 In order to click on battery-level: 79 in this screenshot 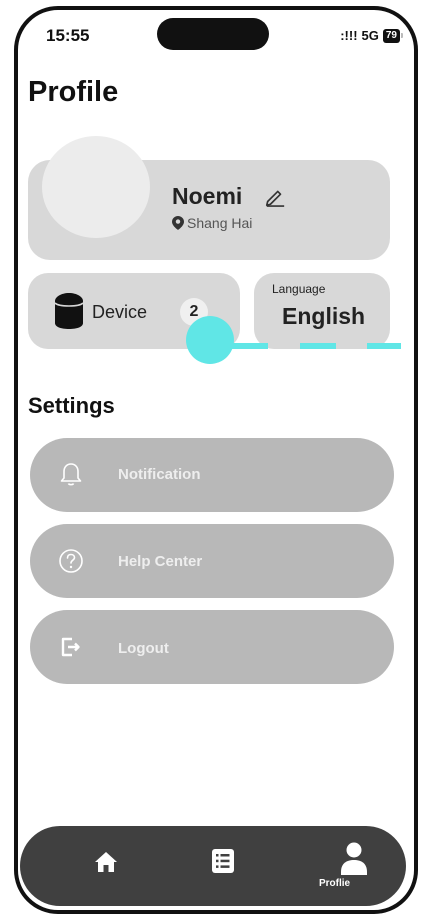, I will do `click(391, 35)`.